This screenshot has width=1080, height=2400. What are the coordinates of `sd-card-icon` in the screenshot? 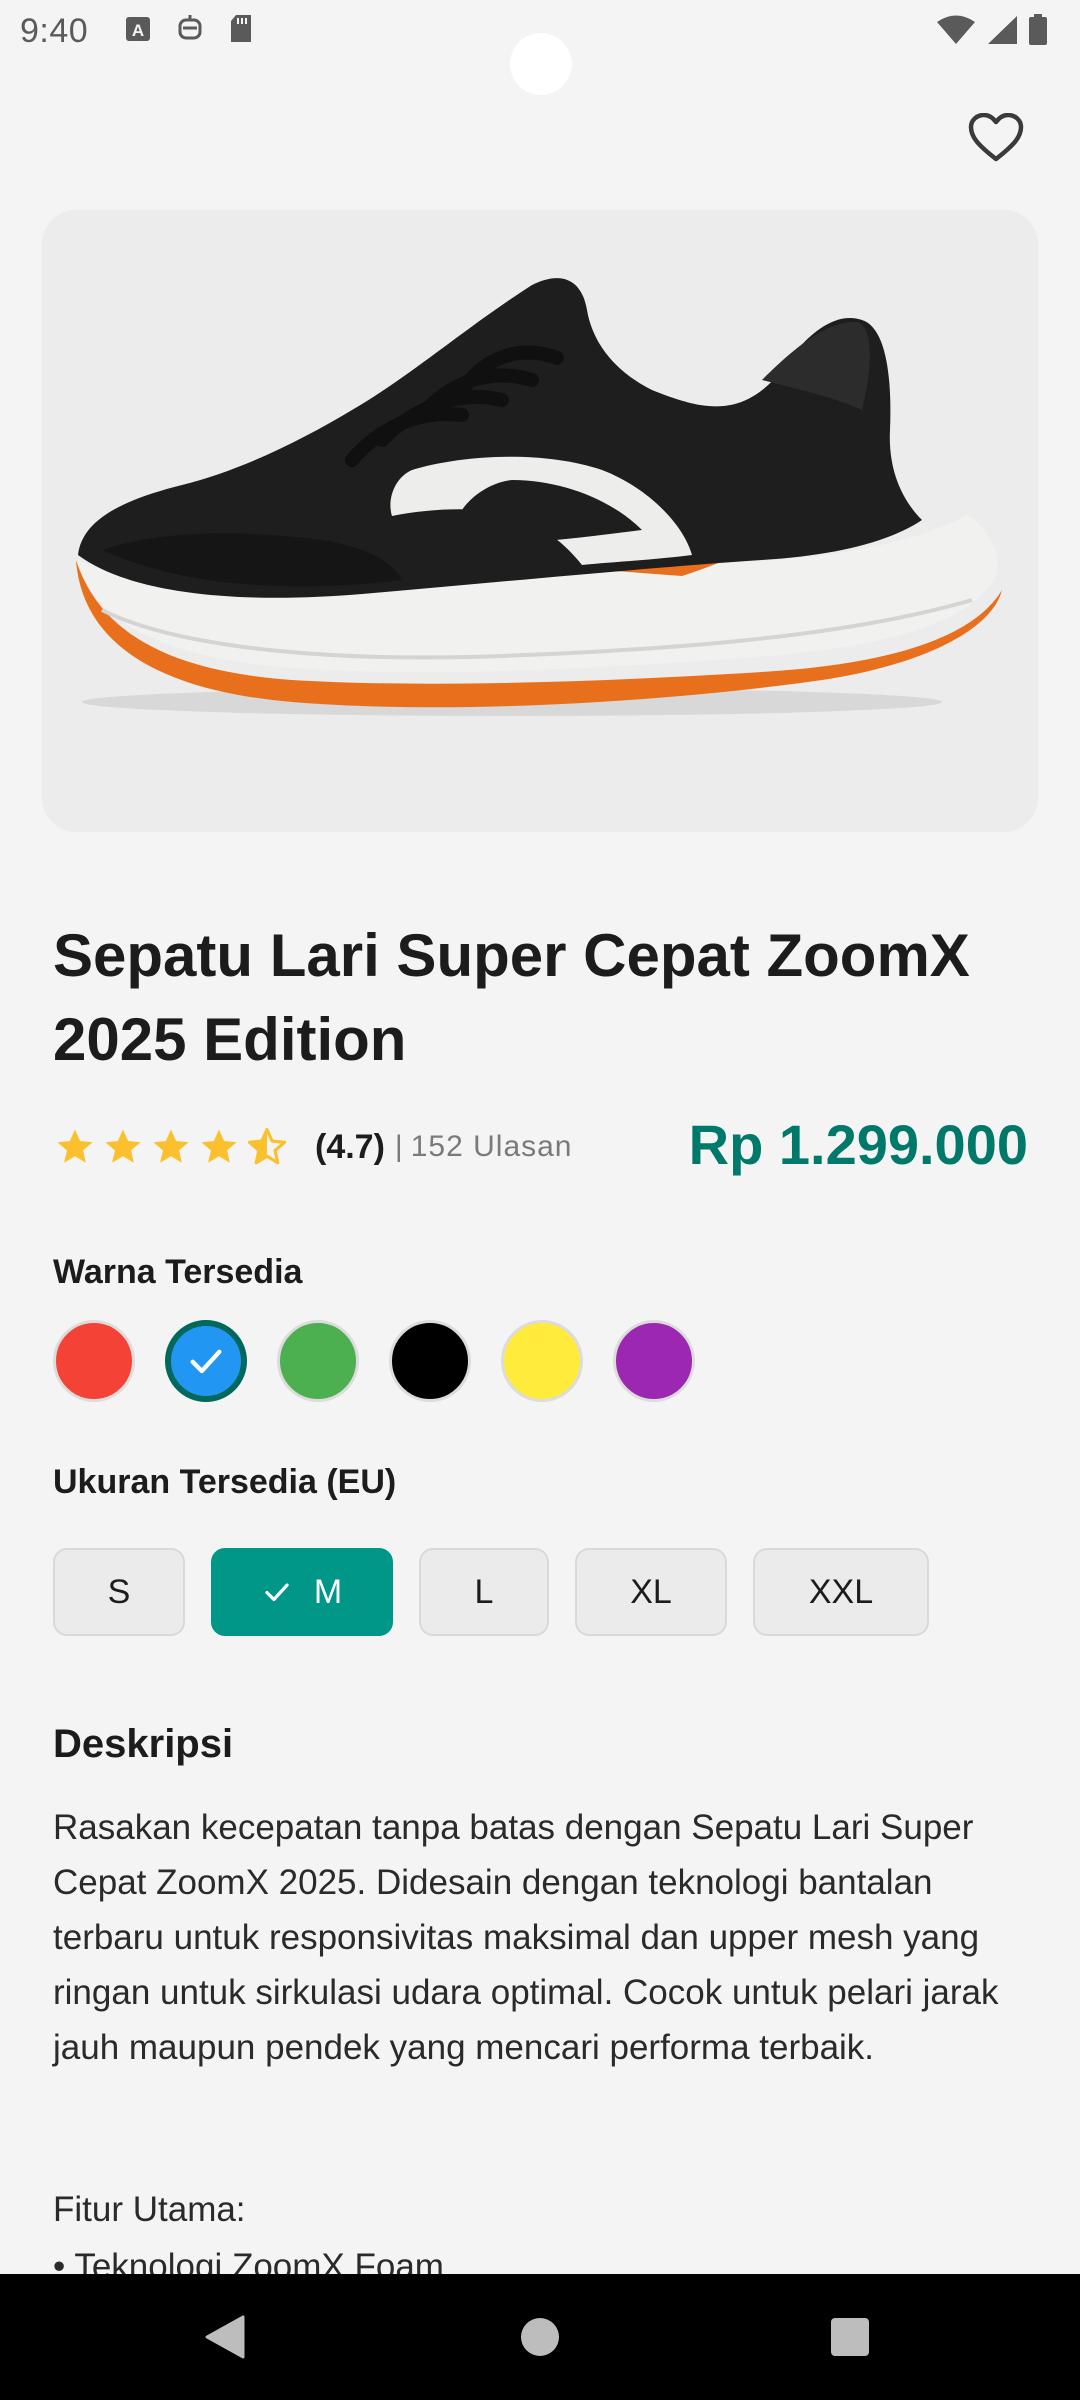 It's located at (241, 28).